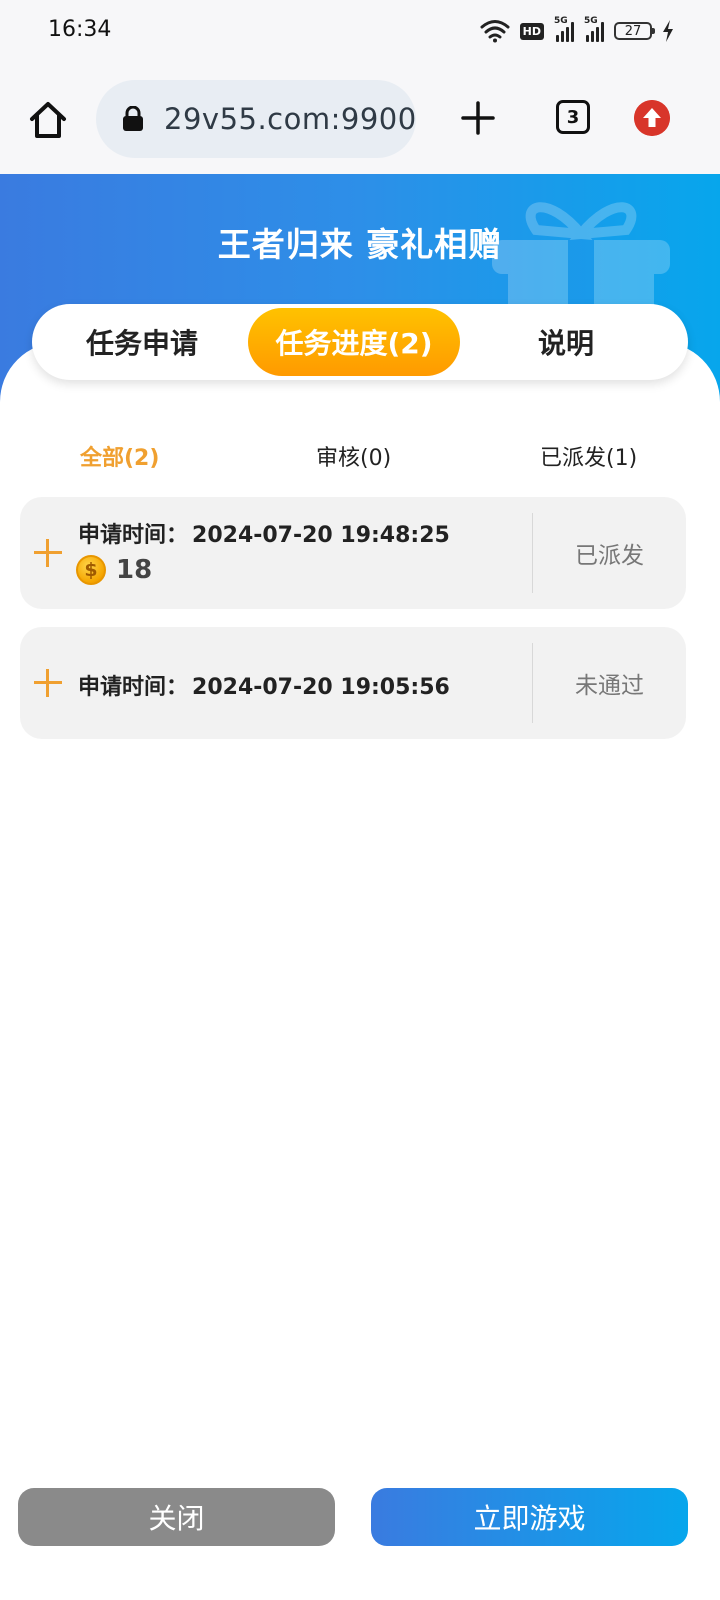  Describe the element at coordinates (609, 686) in the screenshot. I see `status-label: 未通过` at that location.